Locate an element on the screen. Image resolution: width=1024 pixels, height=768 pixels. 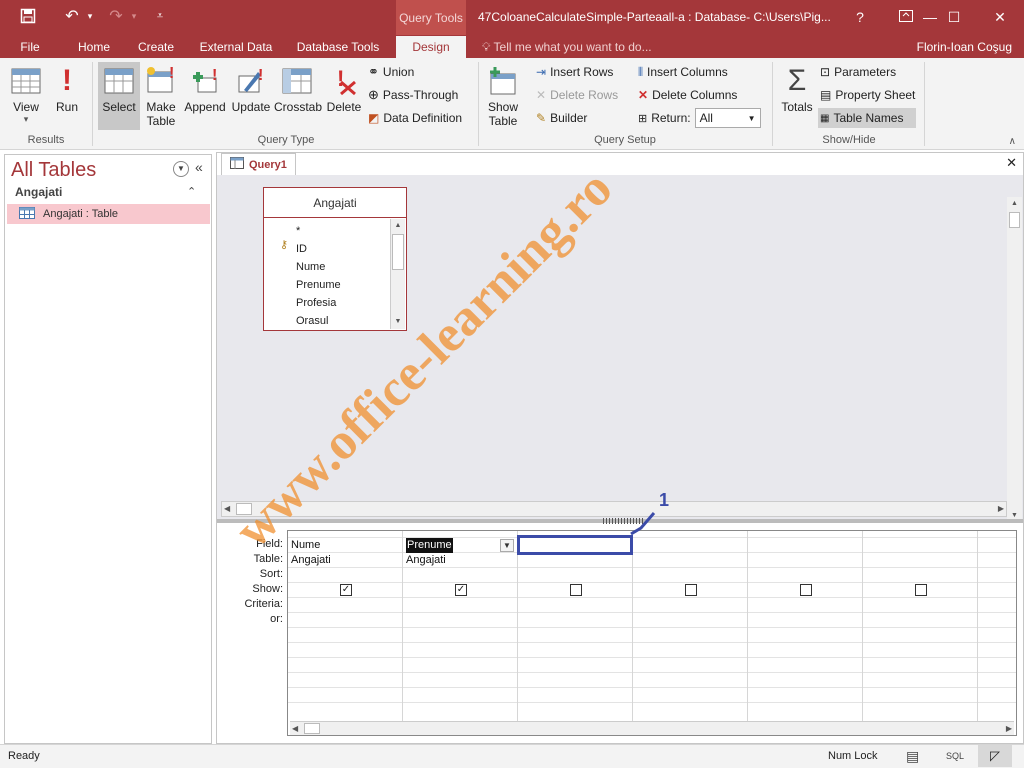
builder-label: Builder is located at coordinates (569, 118).